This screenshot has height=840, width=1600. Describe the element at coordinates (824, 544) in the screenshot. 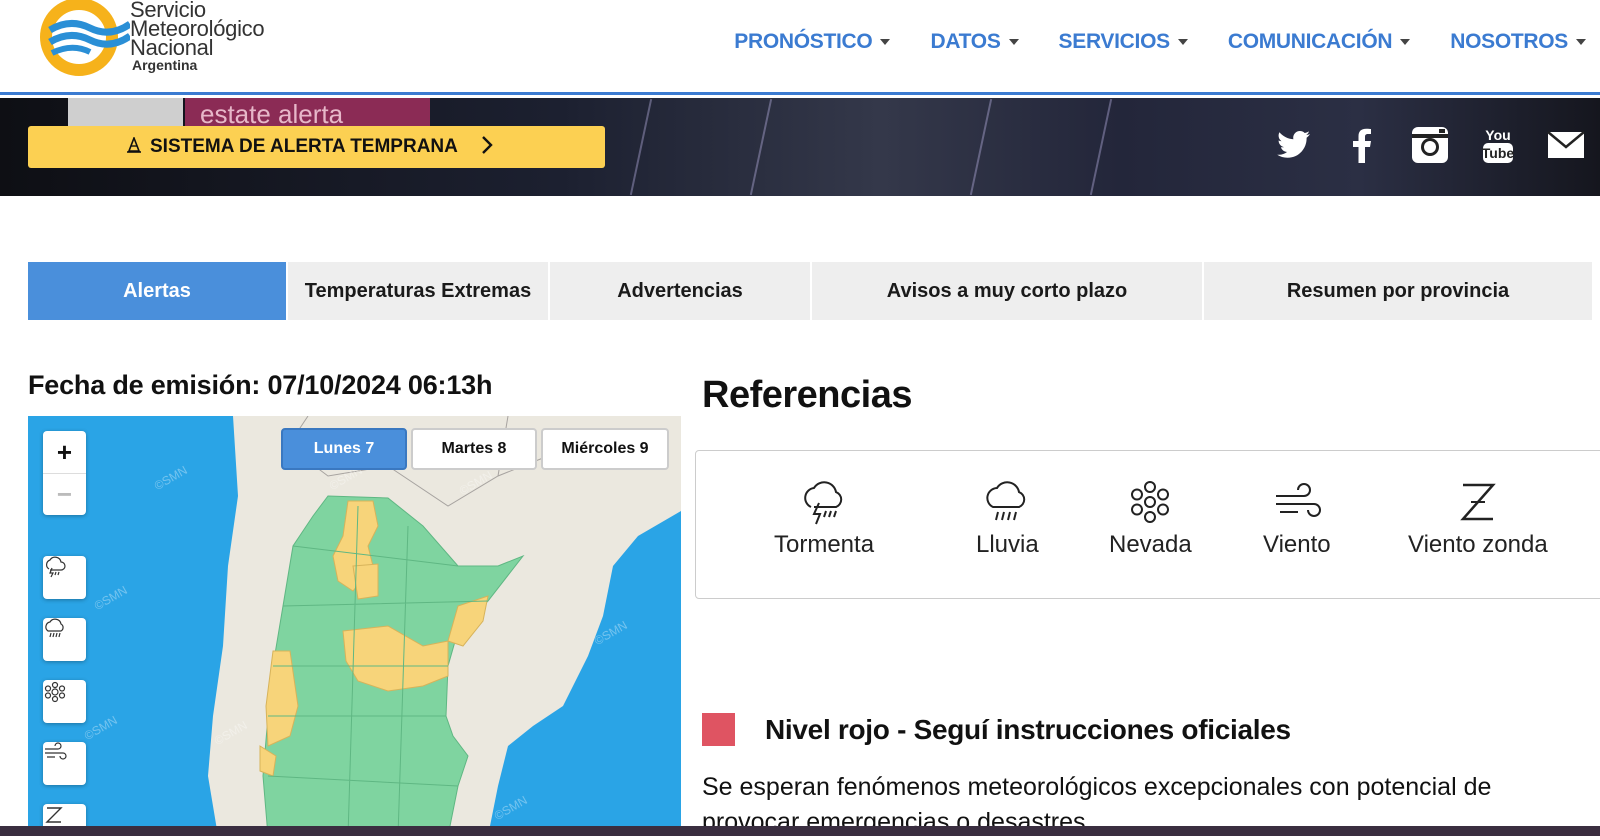

I see `ref-label: Tormenta` at that location.